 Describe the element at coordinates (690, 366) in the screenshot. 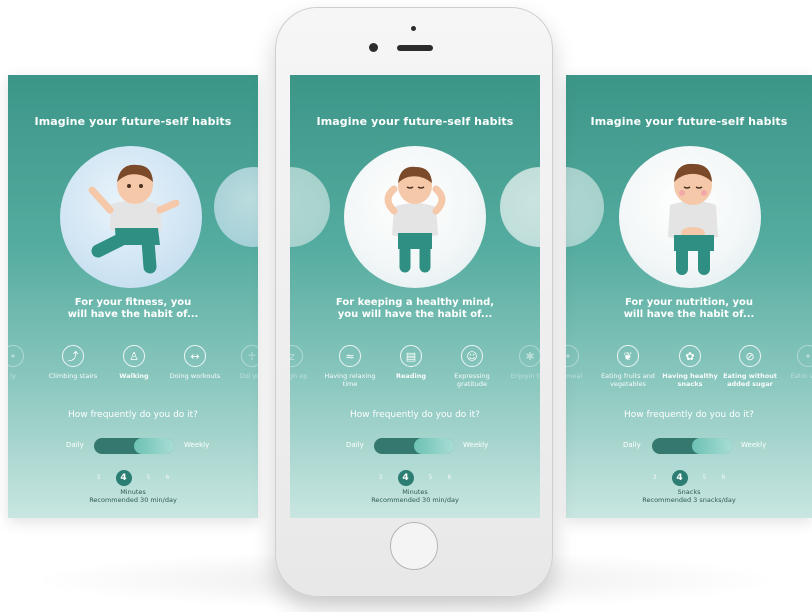

I see `habit-item-selected: ✿ Having healthy snacks` at that location.